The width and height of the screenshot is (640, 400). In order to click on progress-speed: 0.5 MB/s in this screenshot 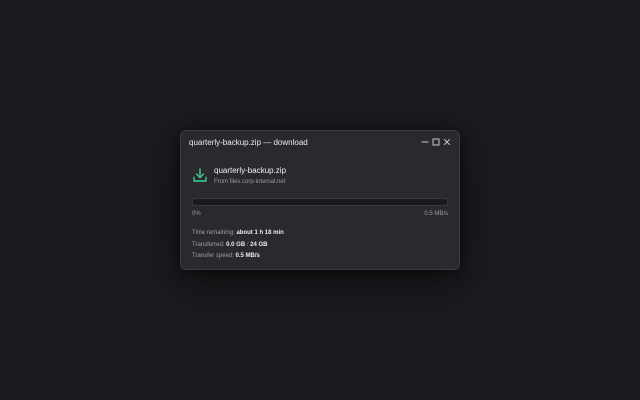, I will do `click(436, 214)`.